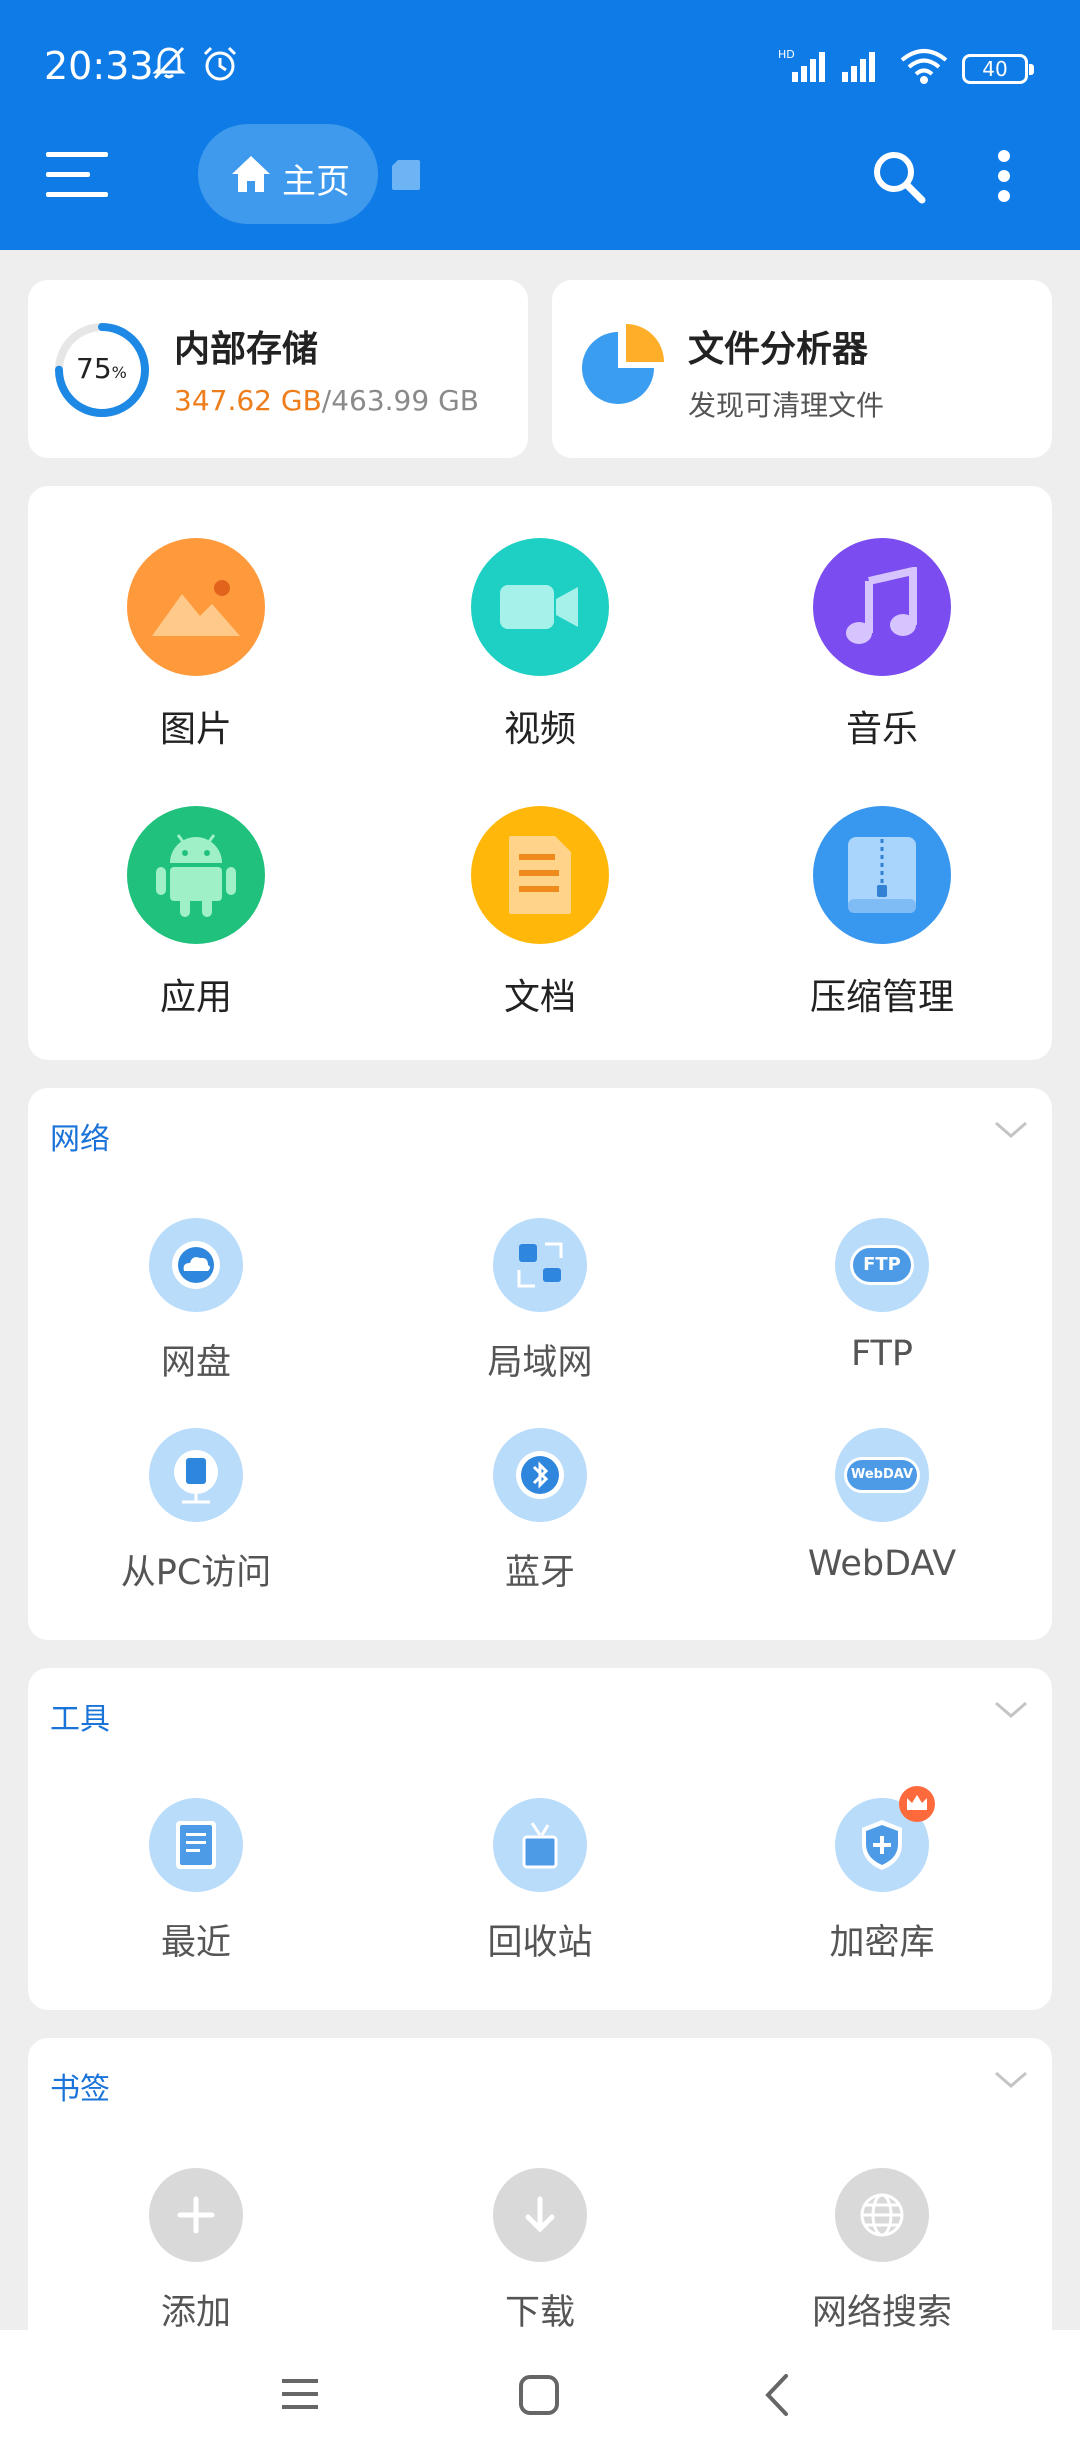 The height and width of the screenshot is (2460, 1080). I want to click on app-header: 20:33 HD 40 主页, so click(540, 125).